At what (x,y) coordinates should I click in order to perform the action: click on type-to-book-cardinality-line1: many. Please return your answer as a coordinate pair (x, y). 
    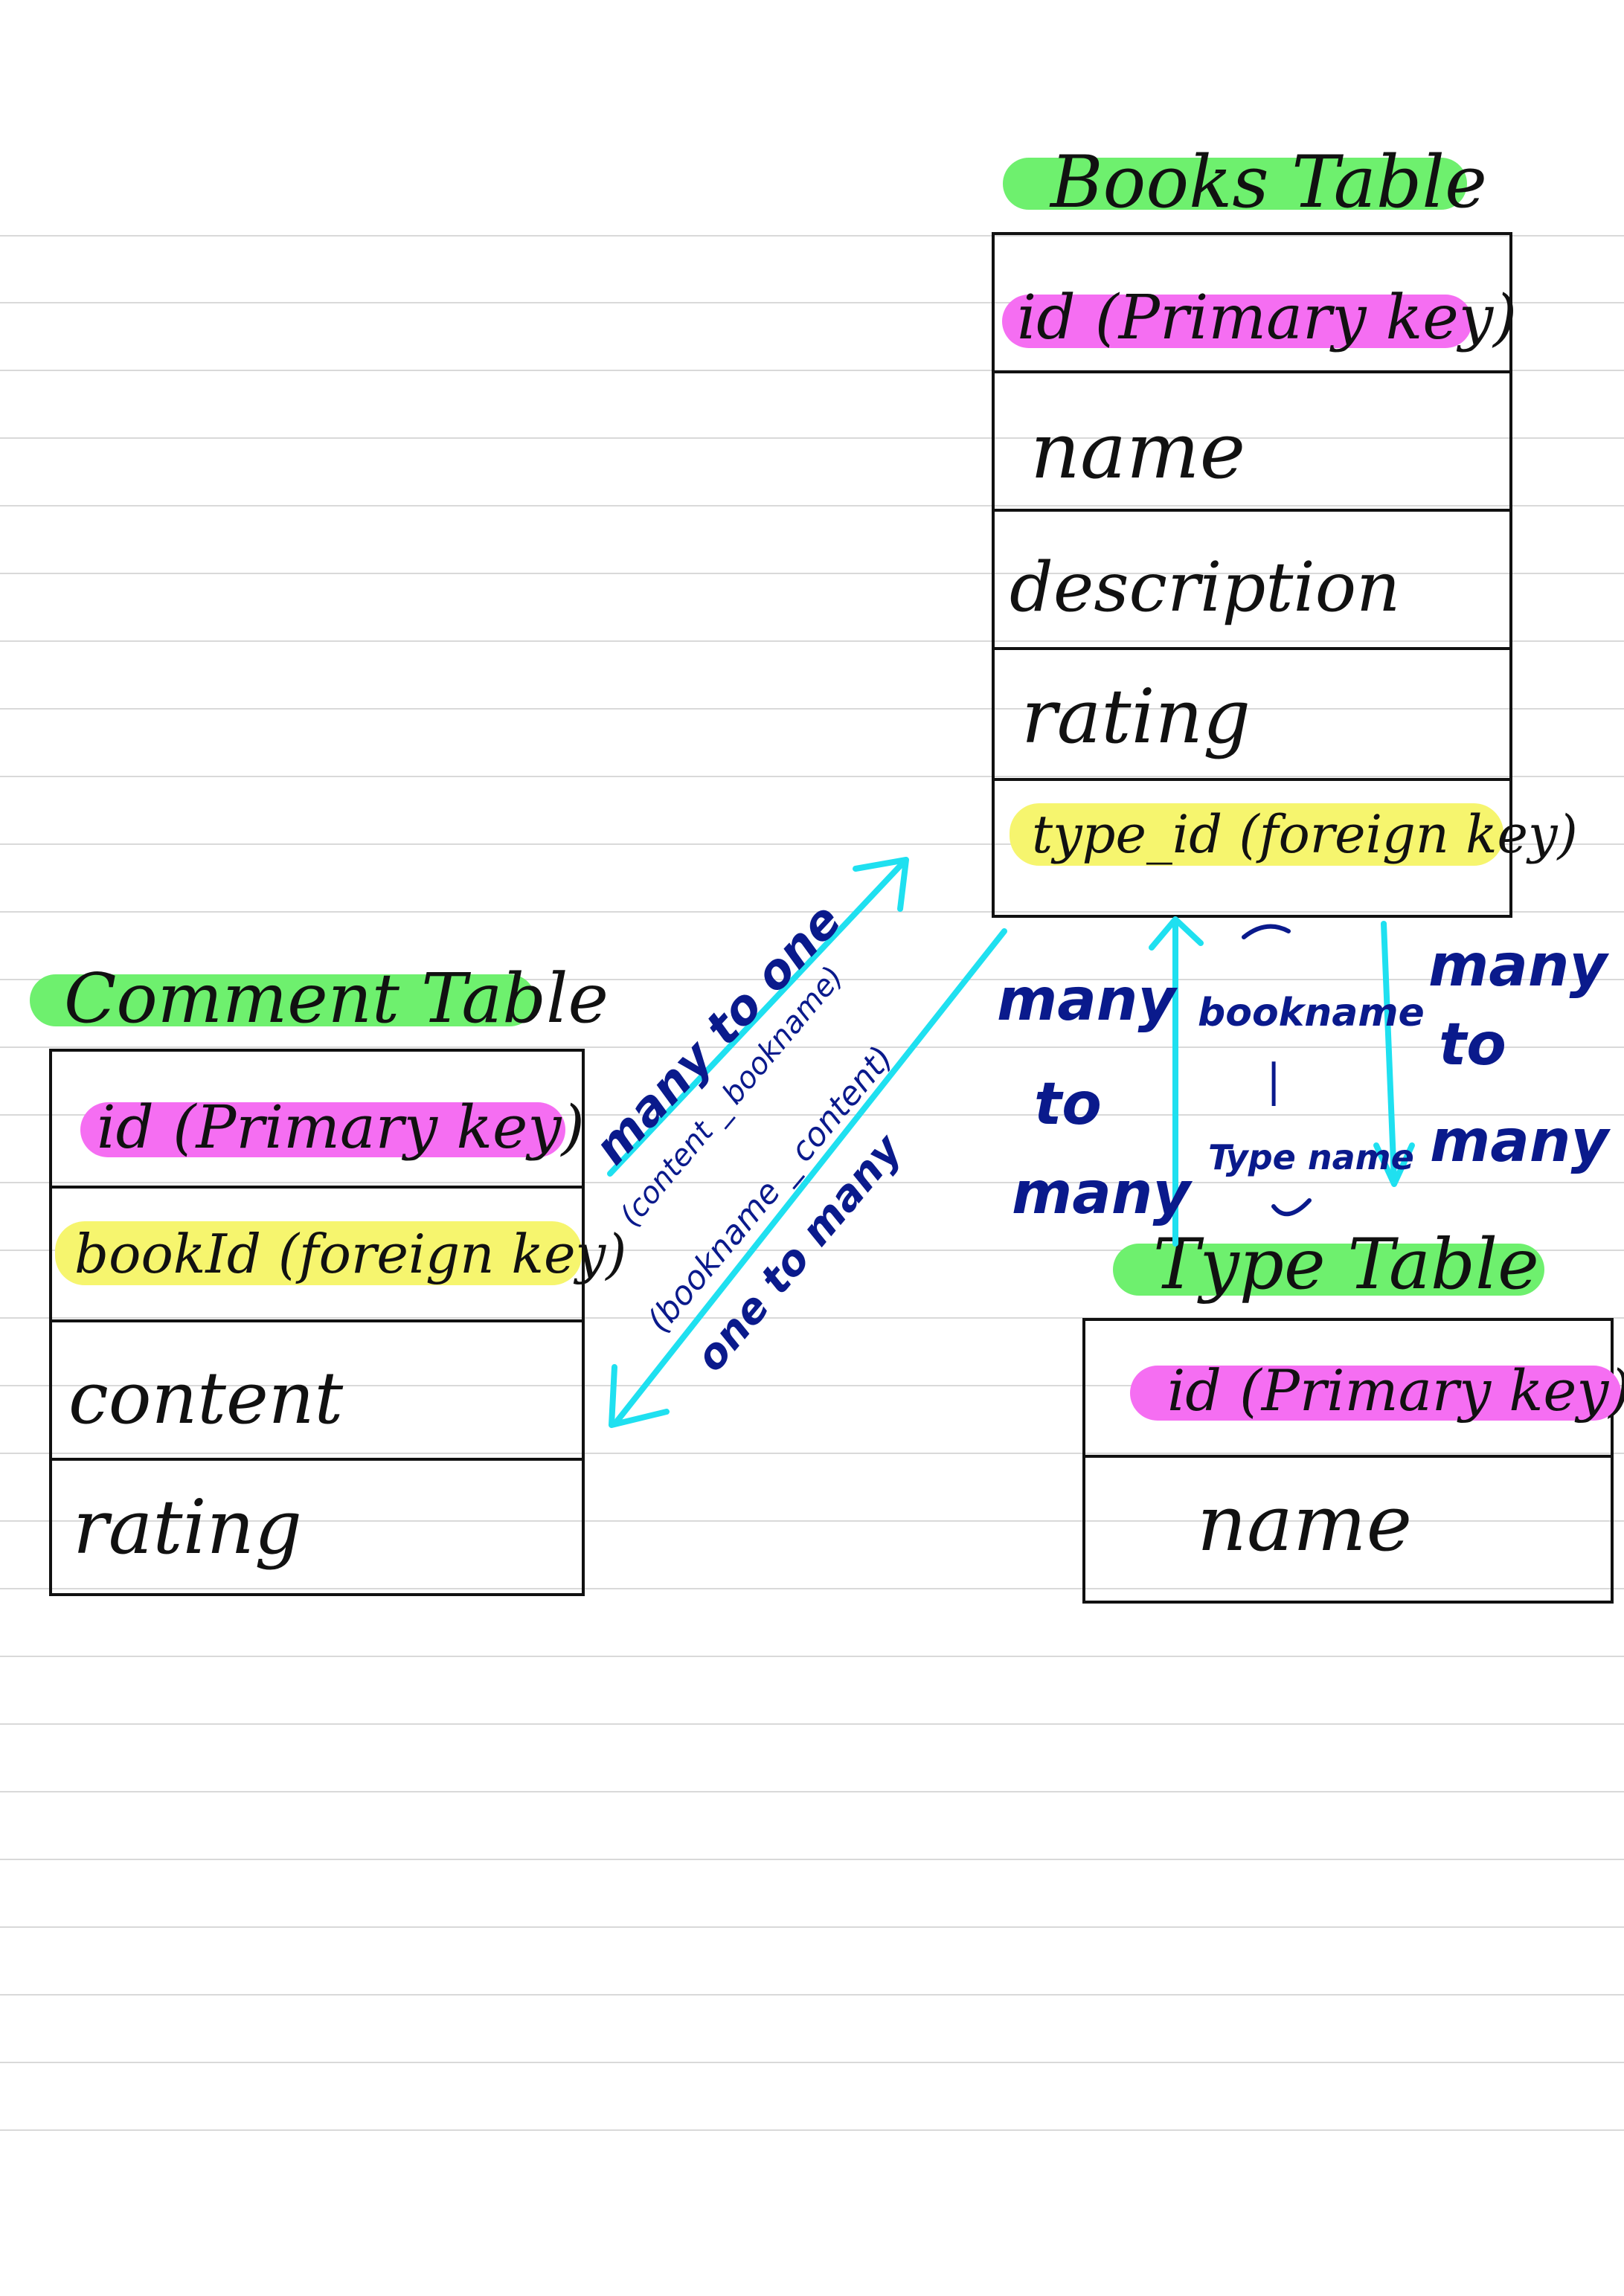
    Looking at the image, I should click on (1086, 1000).